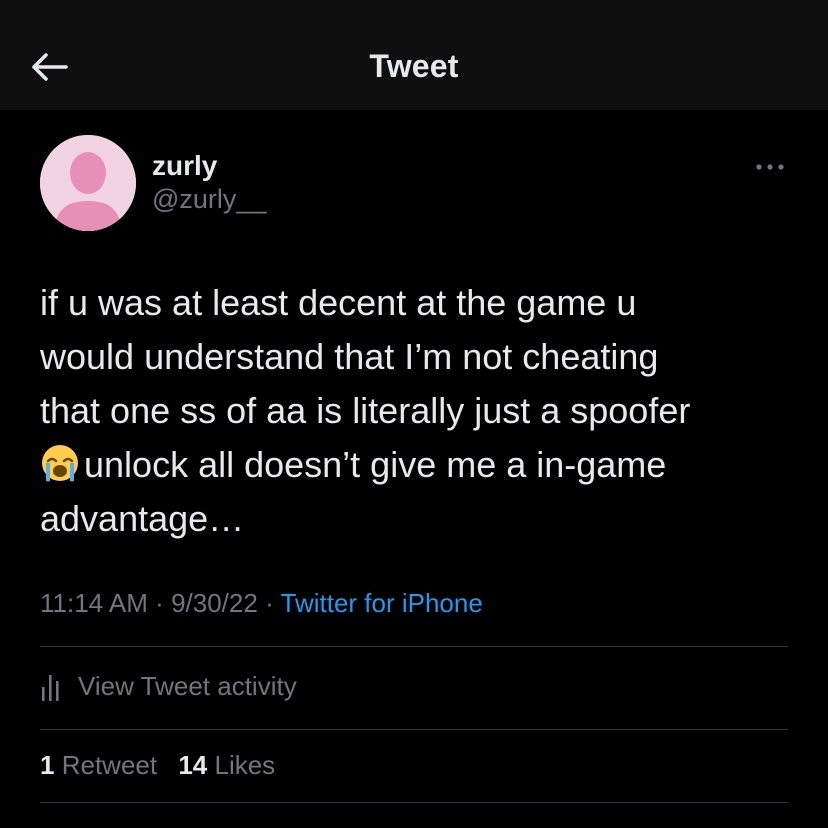  Describe the element at coordinates (94, 603) in the screenshot. I see `tweet-time: 11:14 AM` at that location.